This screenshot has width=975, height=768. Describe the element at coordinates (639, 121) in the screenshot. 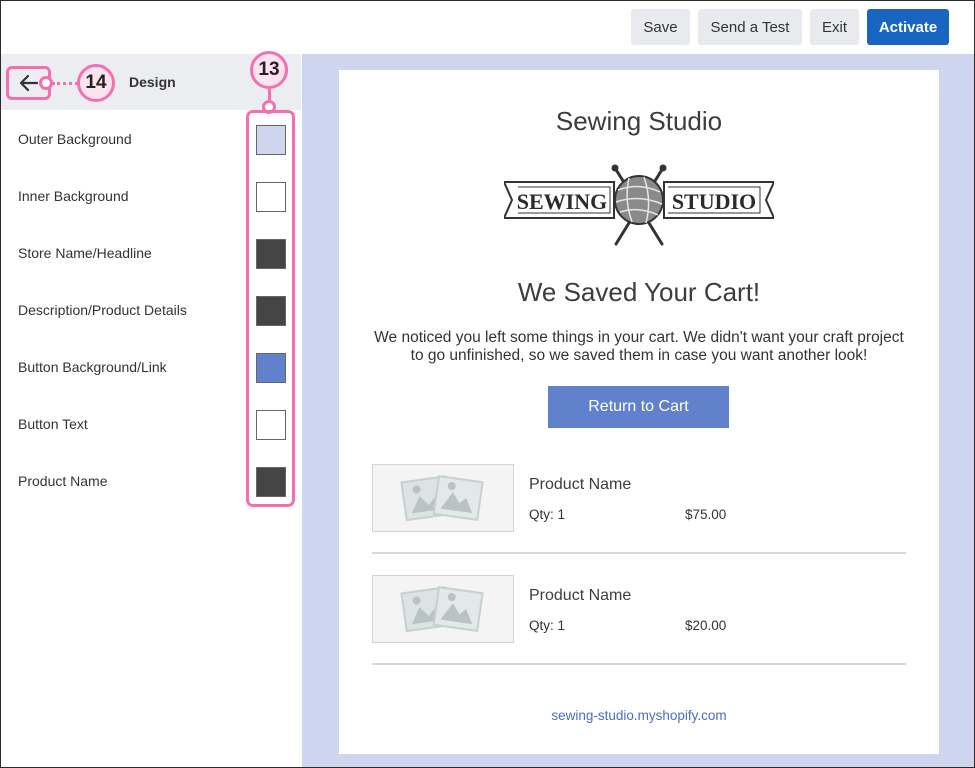

I see `store-name-heading: Sewing Studio` at that location.